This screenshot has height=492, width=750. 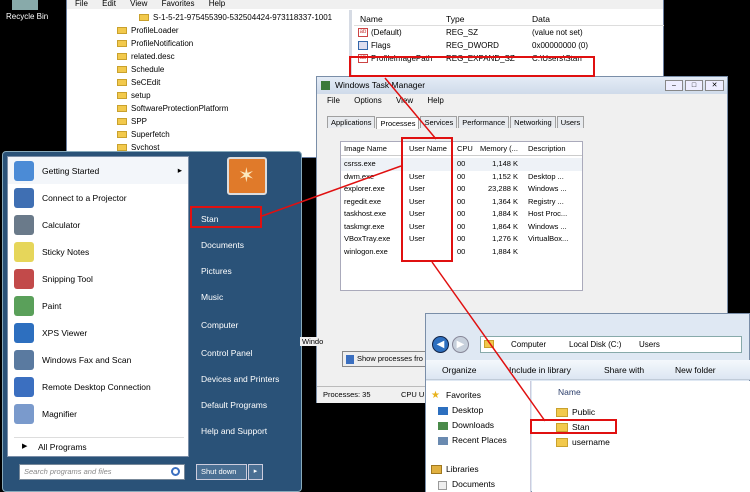 What do you see at coordinates (98, 305) in the screenshot?
I see `program-item: Paint` at bounding box center [98, 305].